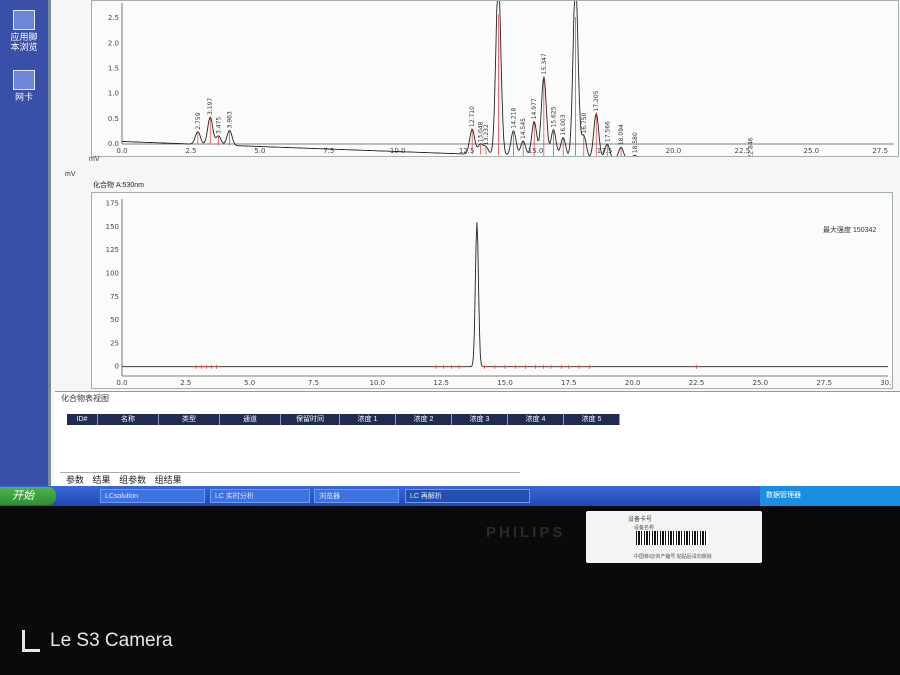  What do you see at coordinates (113, 119) in the screenshot?
I see `y-tick-label: 0.5` at bounding box center [113, 119].